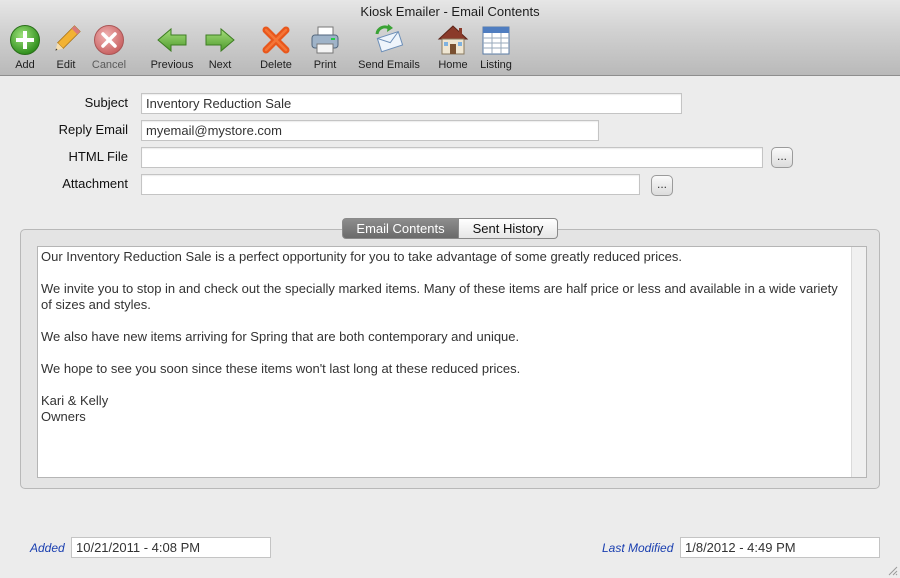 This screenshot has height=578, width=900. What do you see at coordinates (276, 65) in the screenshot?
I see `delete-button-label: Delete` at bounding box center [276, 65].